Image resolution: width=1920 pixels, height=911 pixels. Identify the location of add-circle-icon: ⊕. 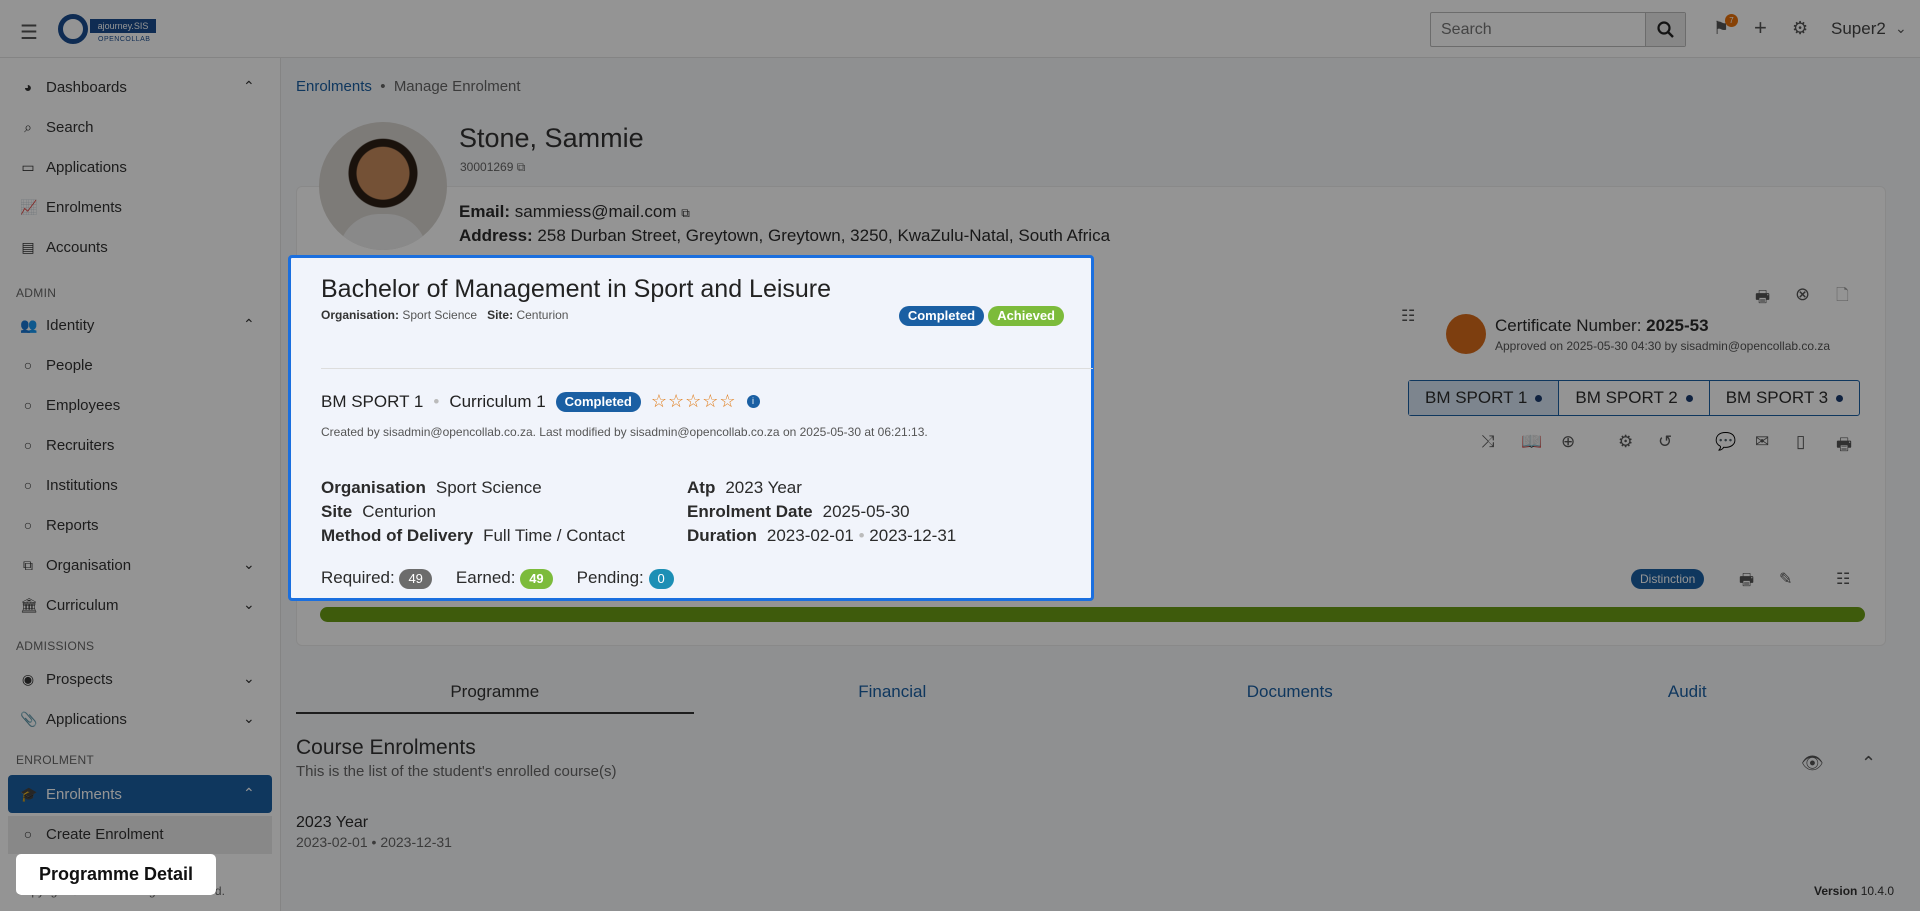
(1568, 442).